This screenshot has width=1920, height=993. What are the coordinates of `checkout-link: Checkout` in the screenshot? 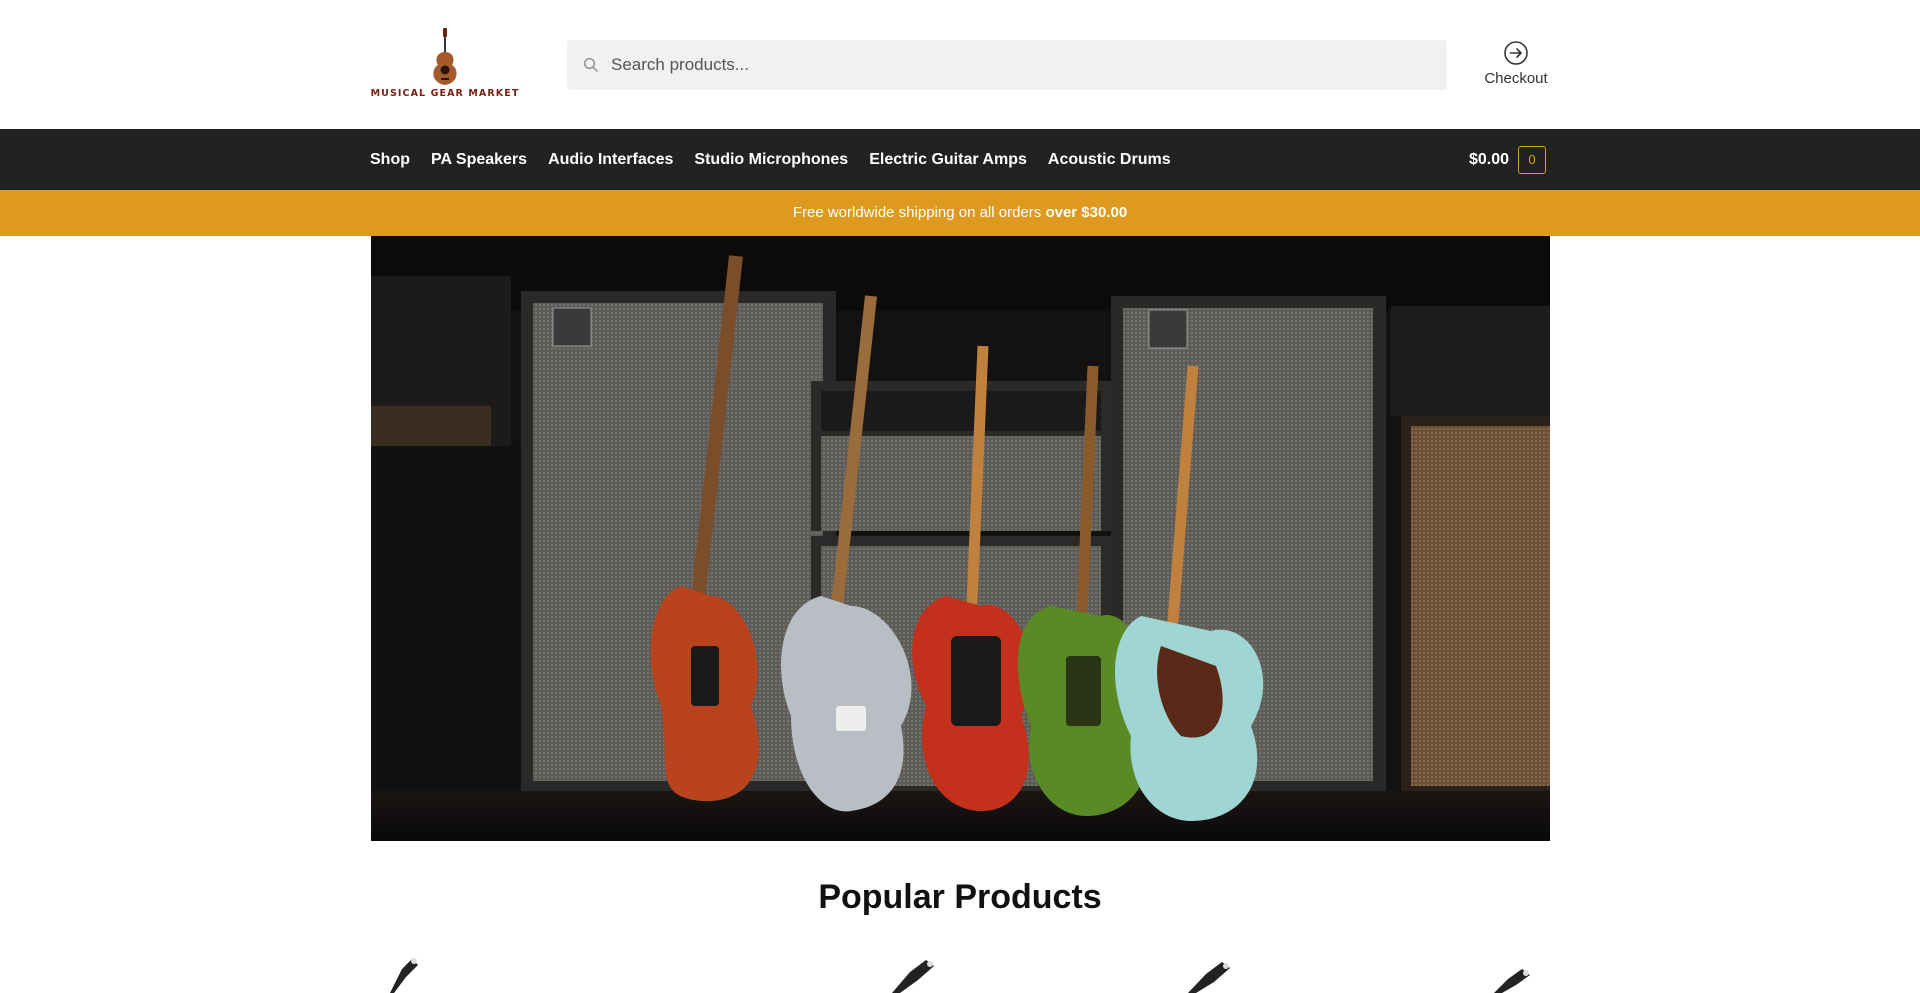 It's located at (1516, 68).